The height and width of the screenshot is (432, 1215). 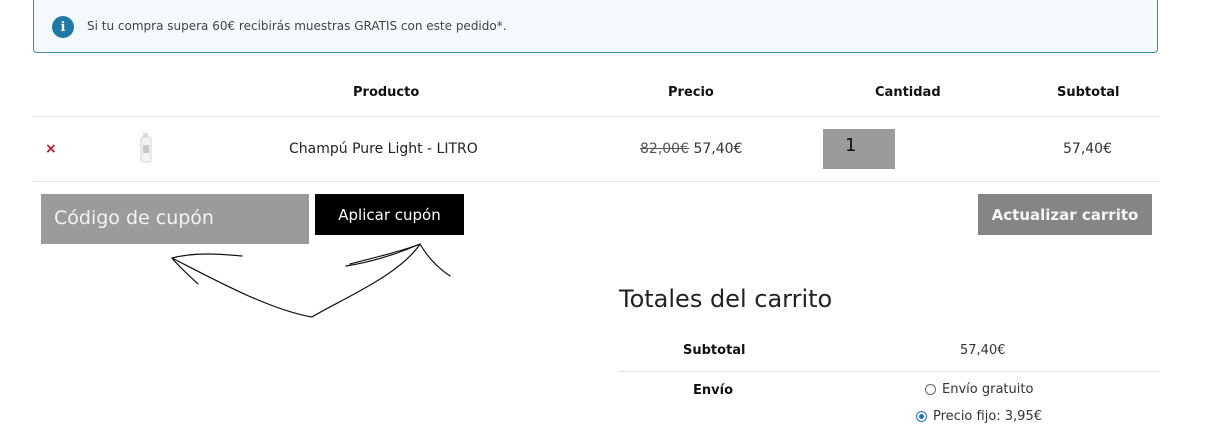 I want to click on totals-shipping-row: Envío Envío gratuito Precio fijo: 3,95€, so click(x=889, y=402).